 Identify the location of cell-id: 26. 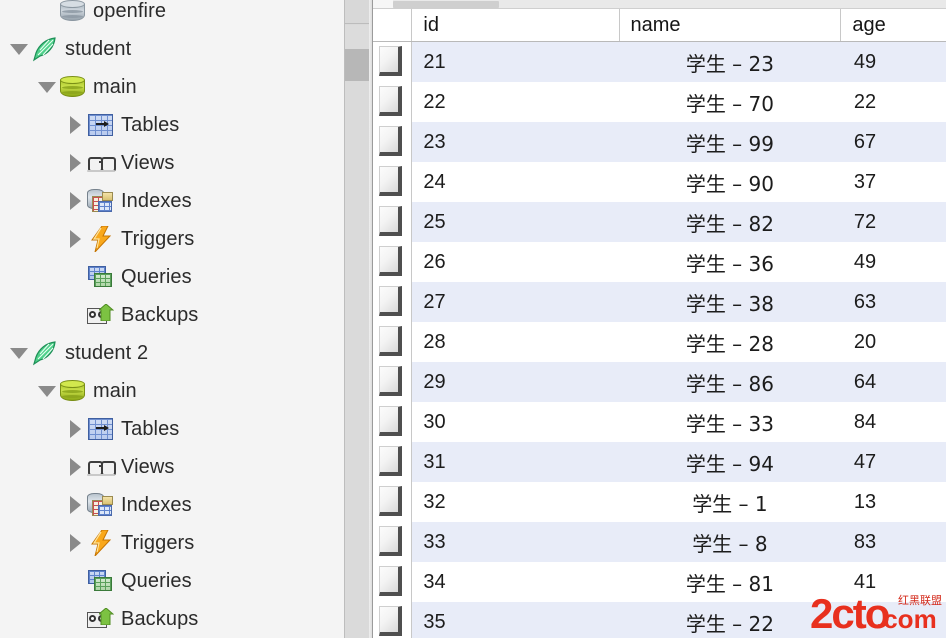
(515, 262).